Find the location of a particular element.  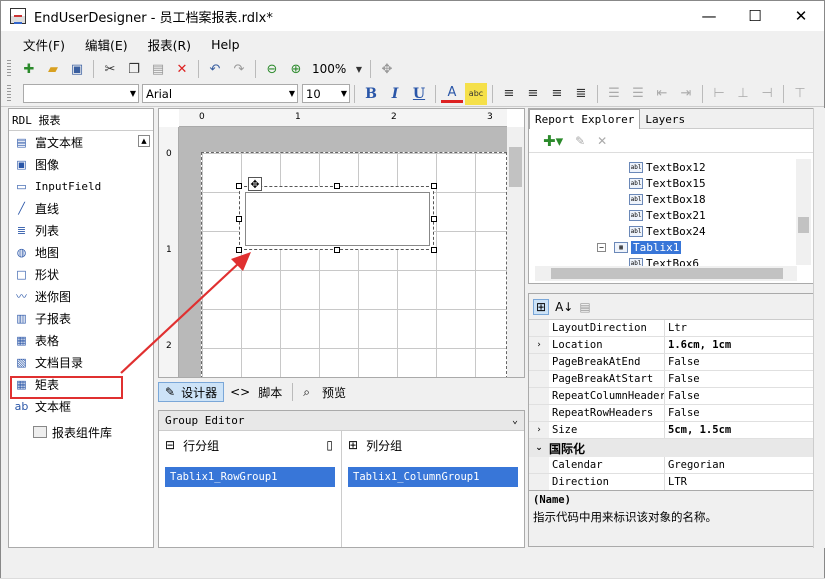

categorized-icon: ⊞ is located at coordinates (541, 306).